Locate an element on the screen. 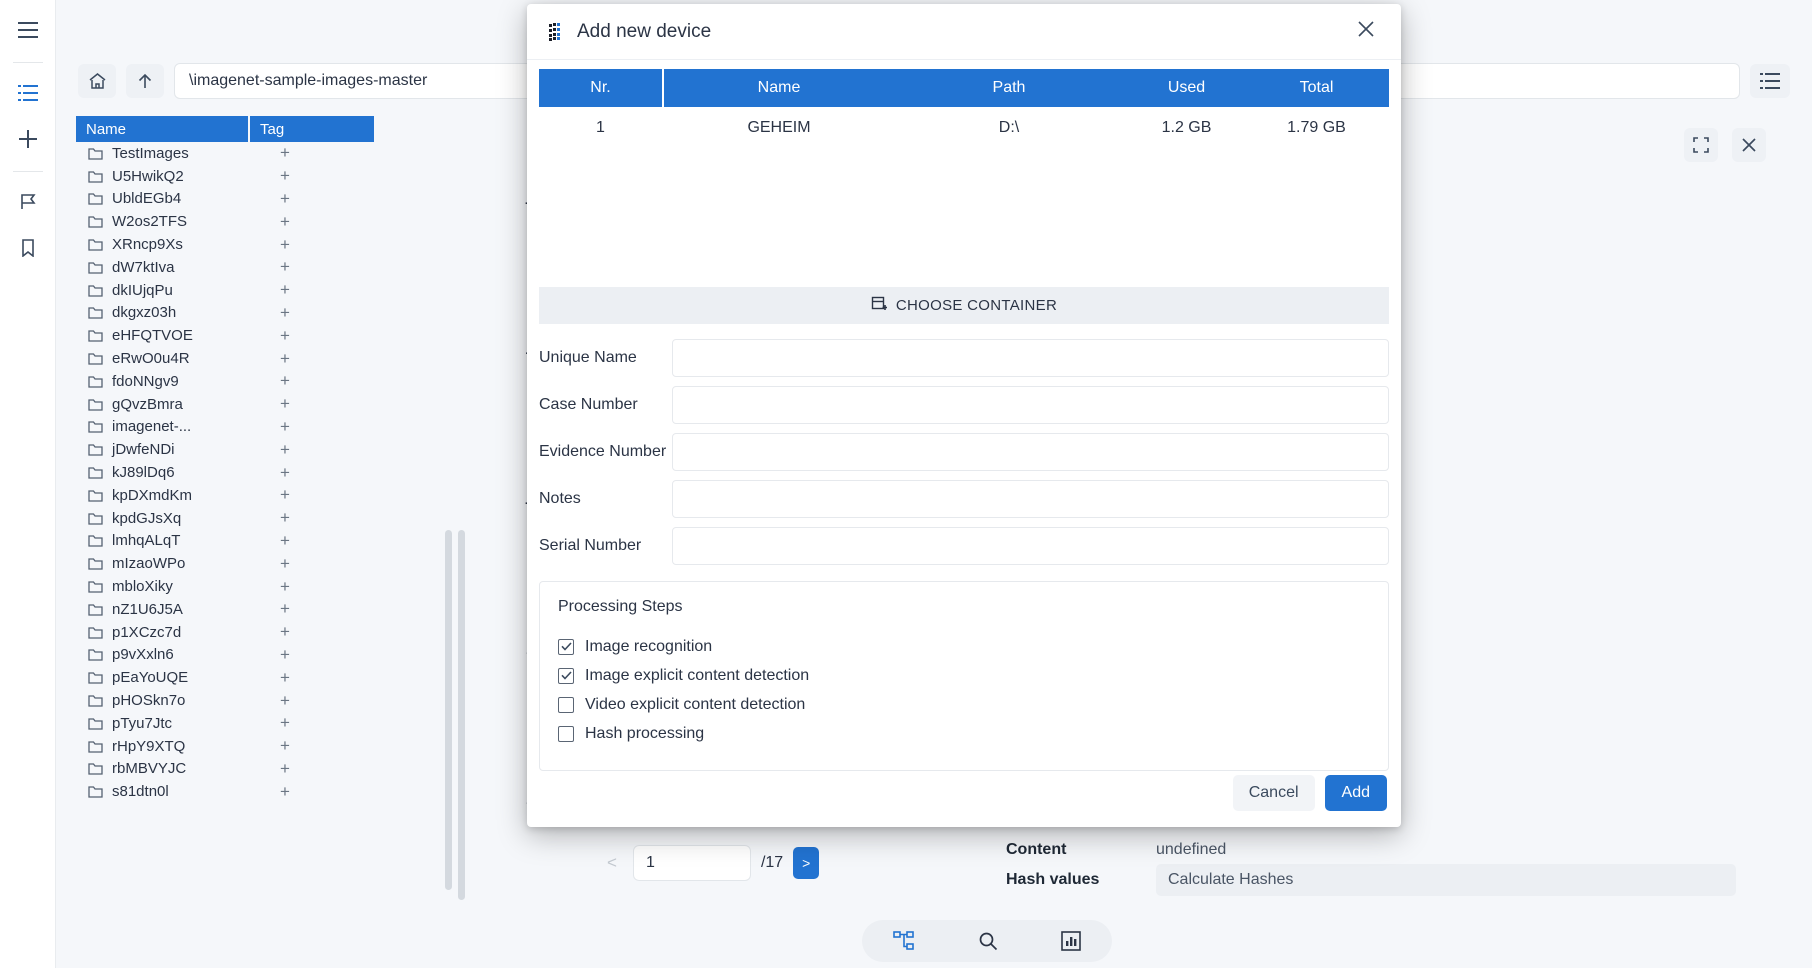 The image size is (1812, 968). device-col-path: Path is located at coordinates (1009, 87).